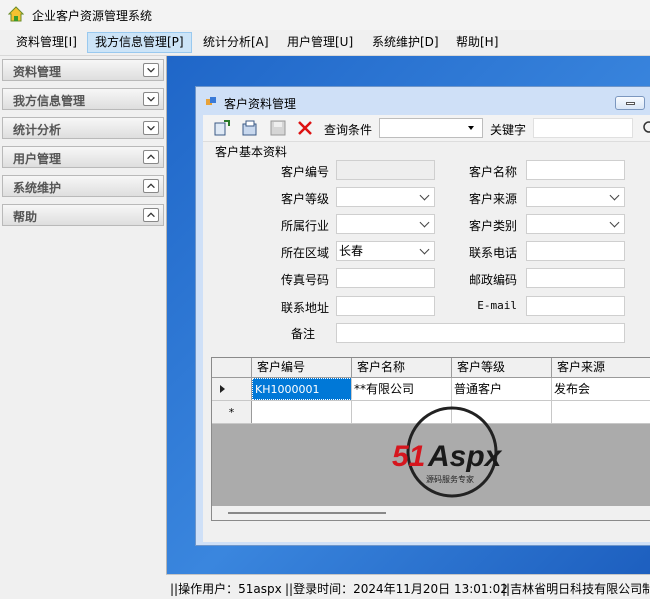  Describe the element at coordinates (37, 130) in the screenshot. I see `sidebar-item-label: 统计分析` at that location.